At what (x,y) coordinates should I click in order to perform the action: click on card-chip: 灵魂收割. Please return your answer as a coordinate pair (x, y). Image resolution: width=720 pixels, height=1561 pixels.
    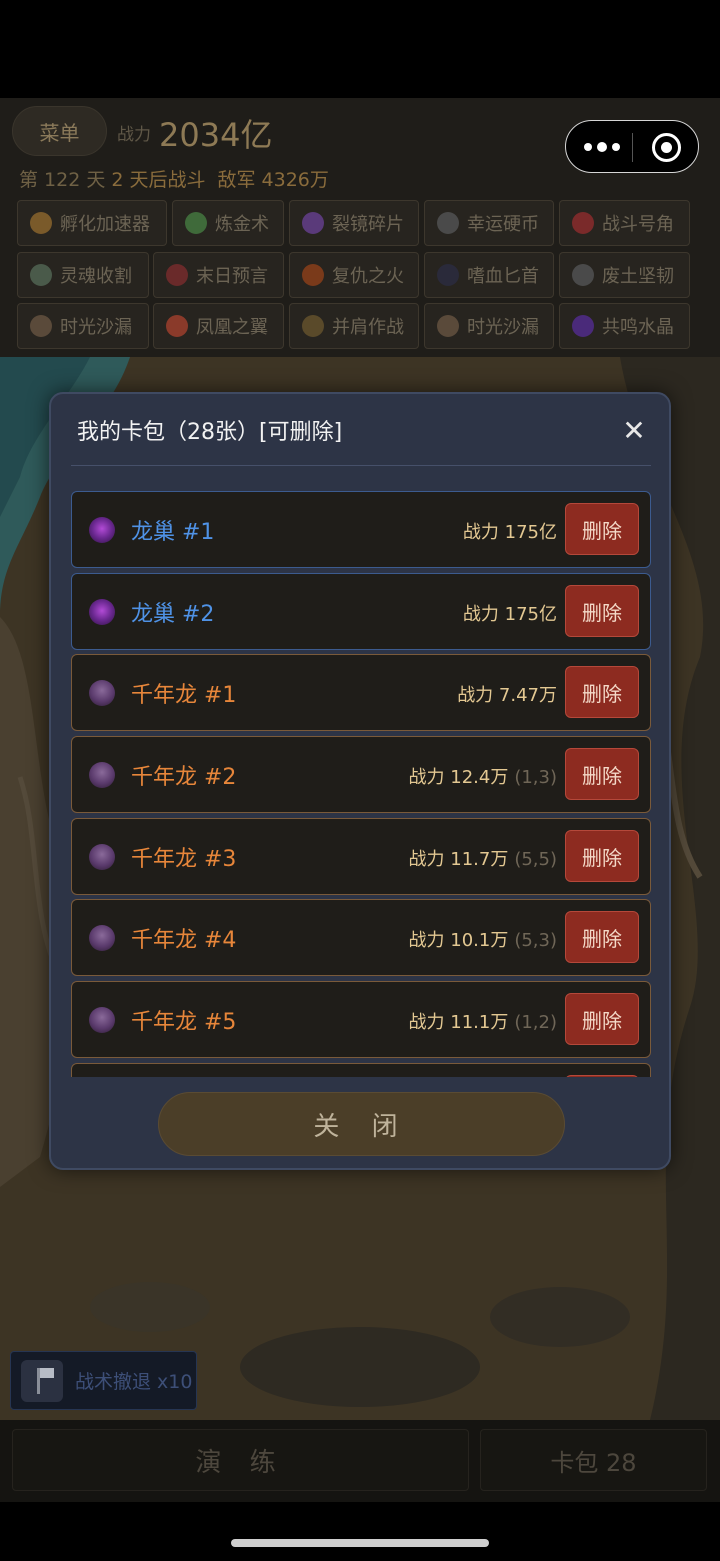
    Looking at the image, I should click on (83, 275).